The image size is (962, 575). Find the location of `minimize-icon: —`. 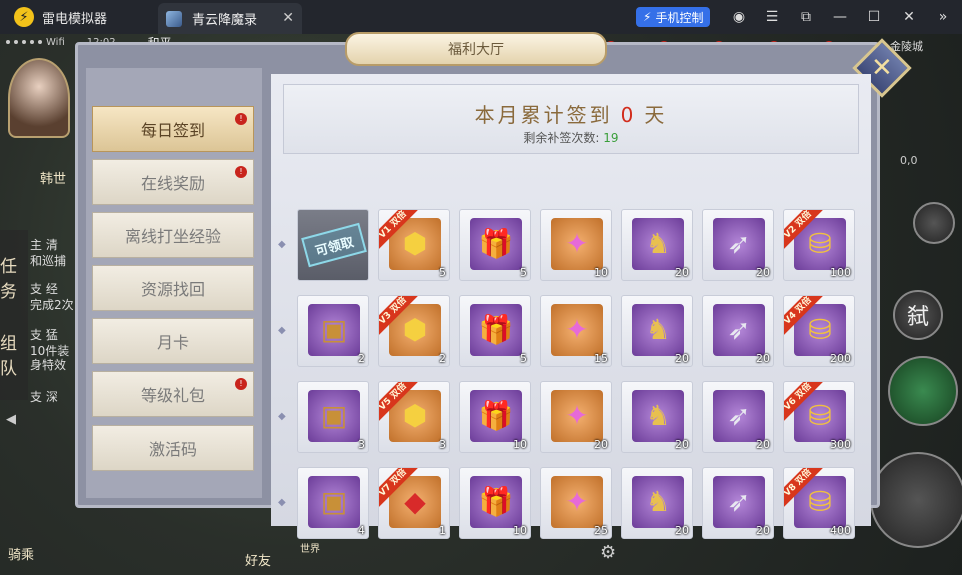

minimize-icon: — is located at coordinates (840, 17).